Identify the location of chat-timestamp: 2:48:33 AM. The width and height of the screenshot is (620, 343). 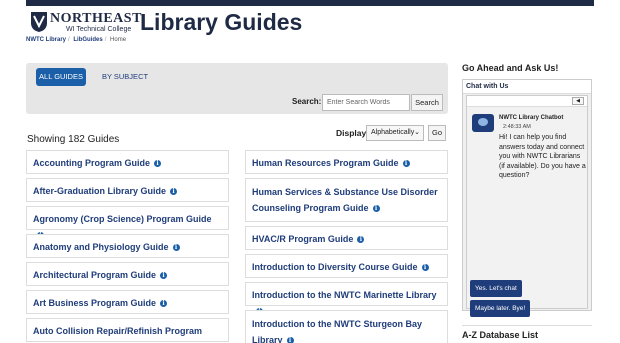
(517, 127).